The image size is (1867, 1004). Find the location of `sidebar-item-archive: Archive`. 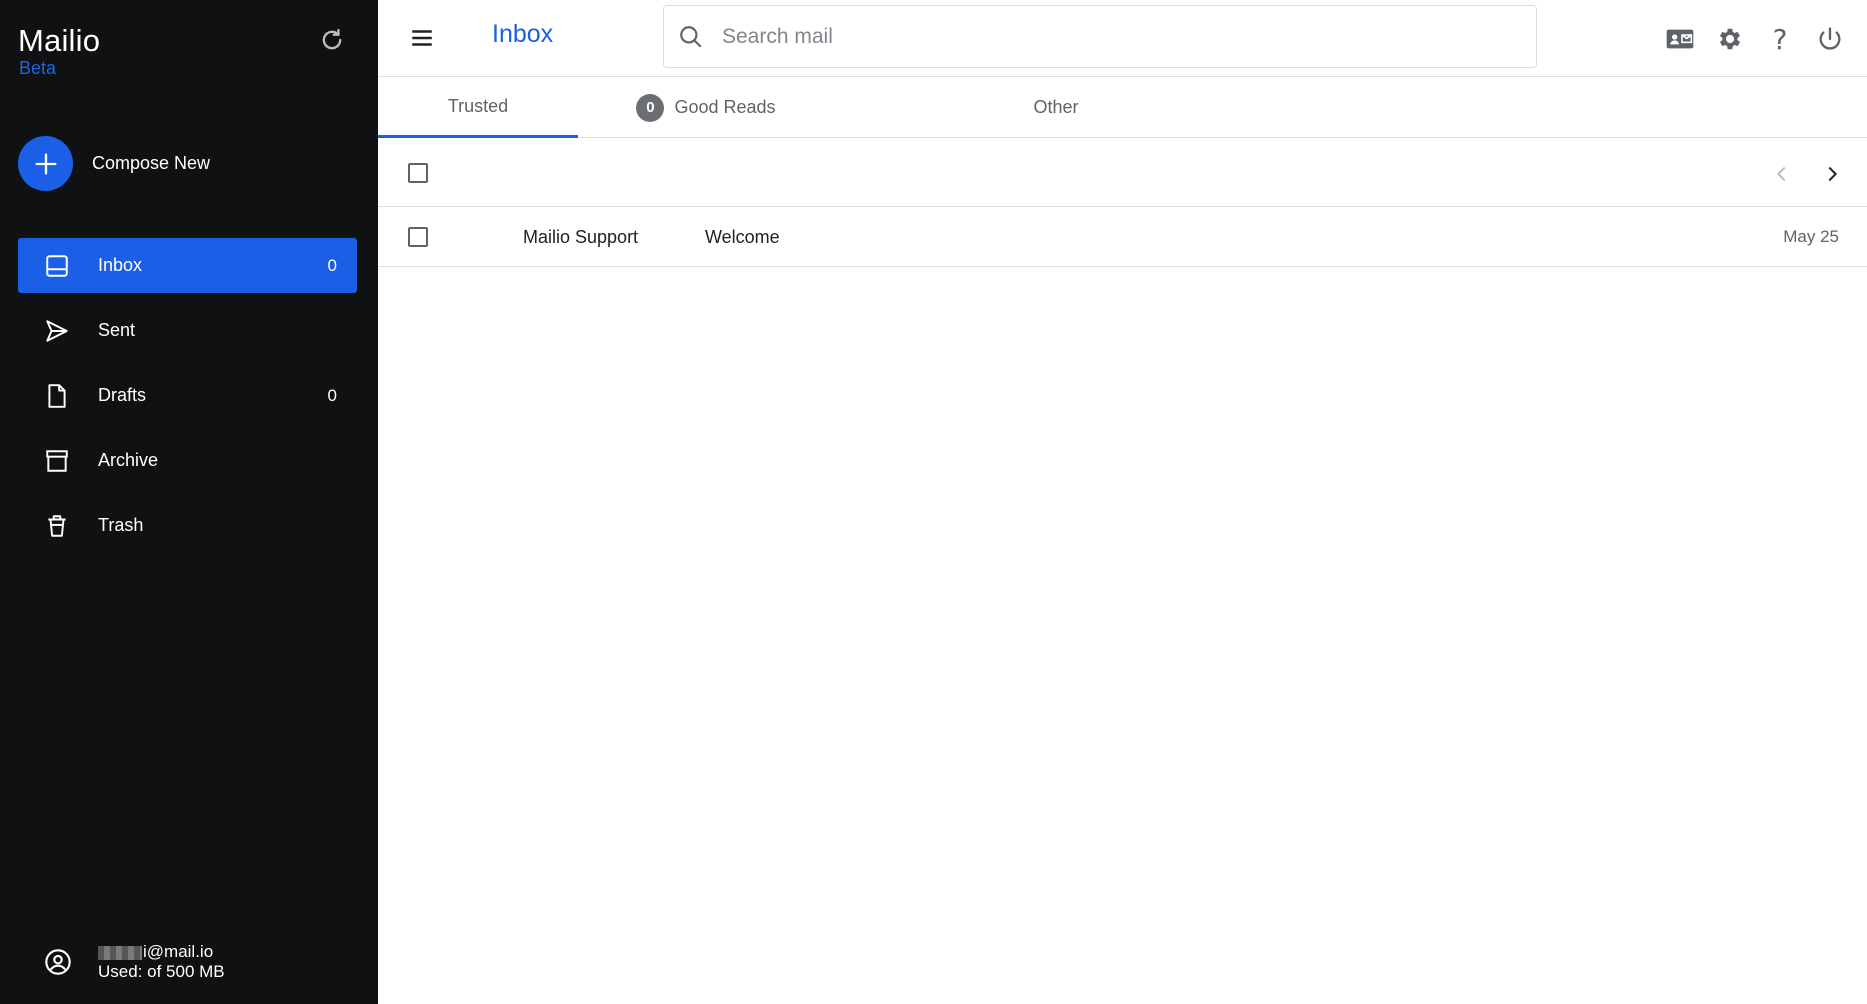

sidebar-item-archive: Archive is located at coordinates (187, 460).